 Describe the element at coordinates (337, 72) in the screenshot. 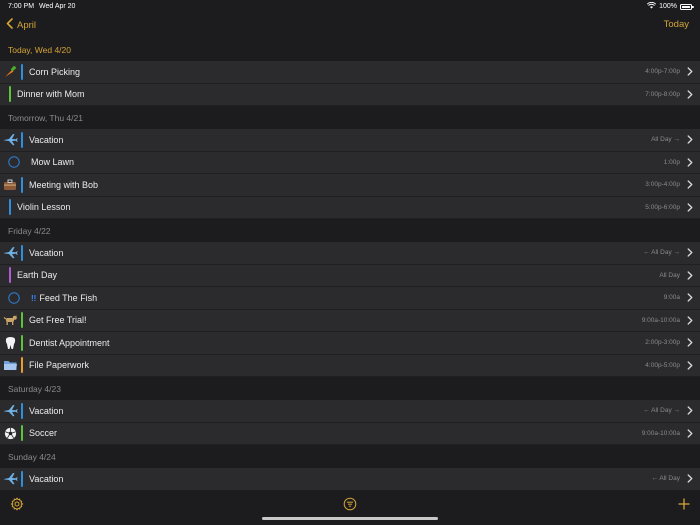

I see `event-title: Corn Picking` at that location.